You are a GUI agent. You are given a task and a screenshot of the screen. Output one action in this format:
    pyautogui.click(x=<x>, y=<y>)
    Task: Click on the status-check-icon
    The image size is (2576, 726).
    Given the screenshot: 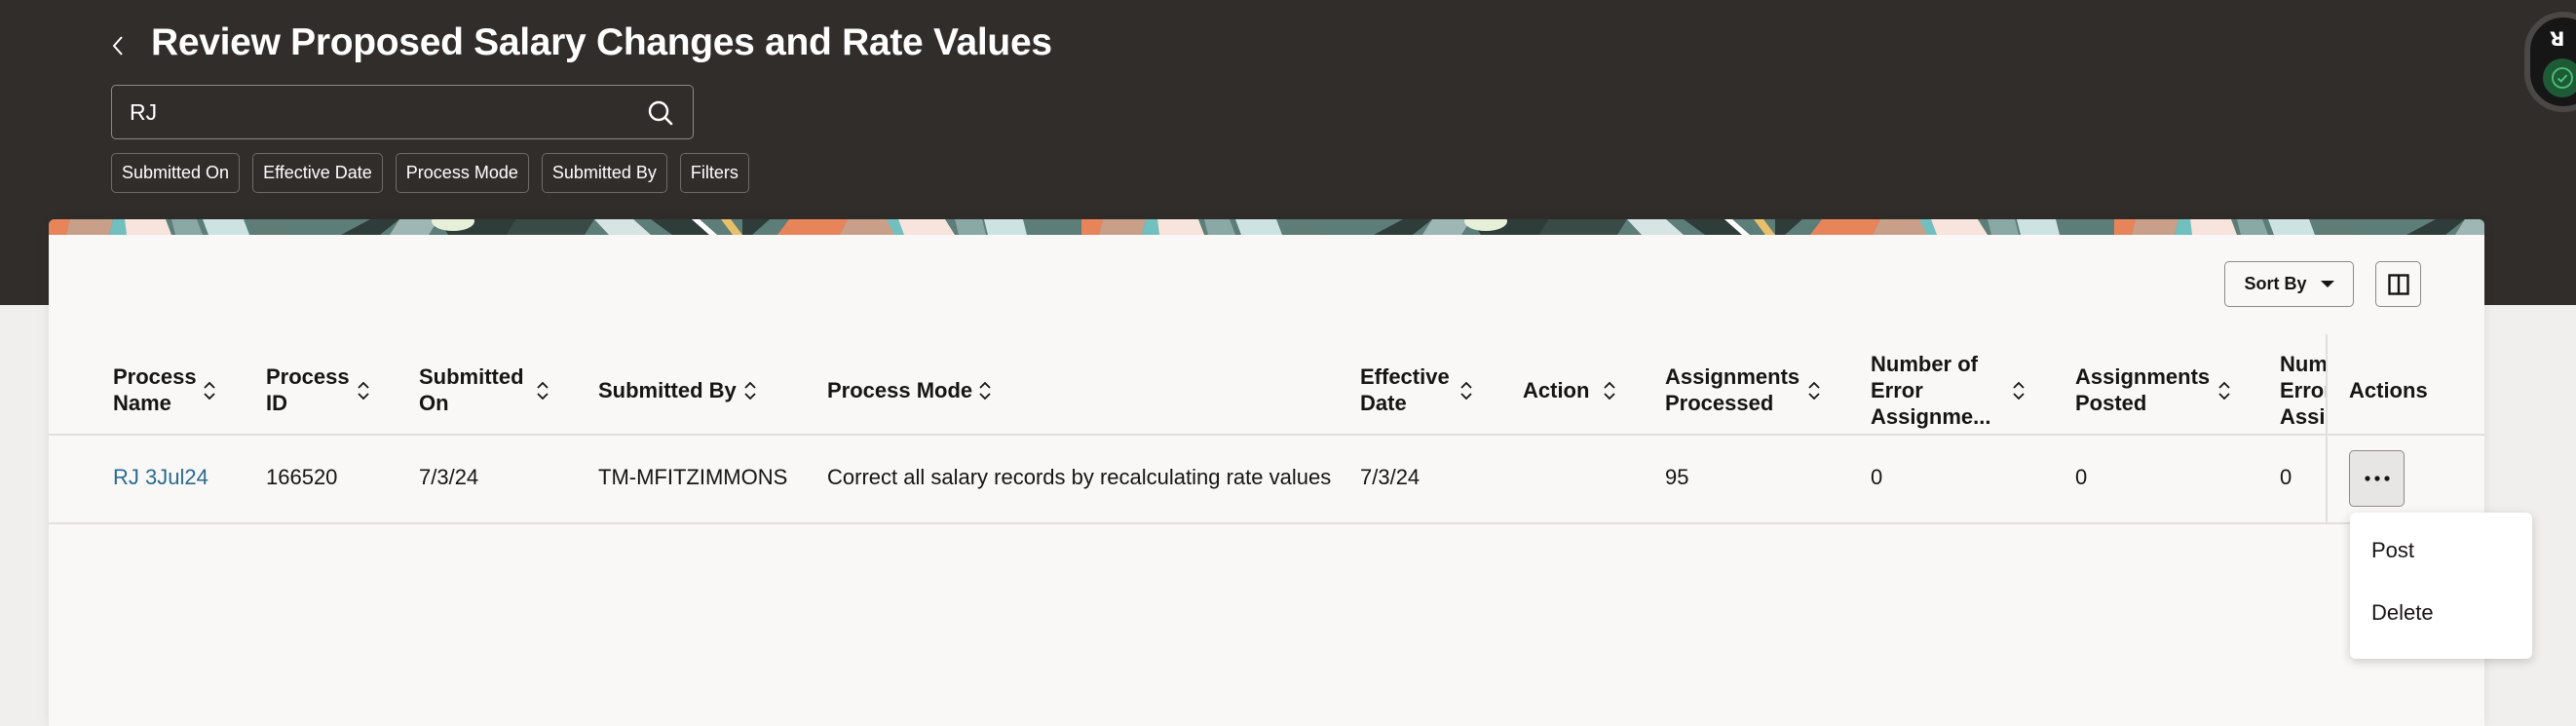 What is the action you would take?
    pyautogui.click(x=2559, y=77)
    